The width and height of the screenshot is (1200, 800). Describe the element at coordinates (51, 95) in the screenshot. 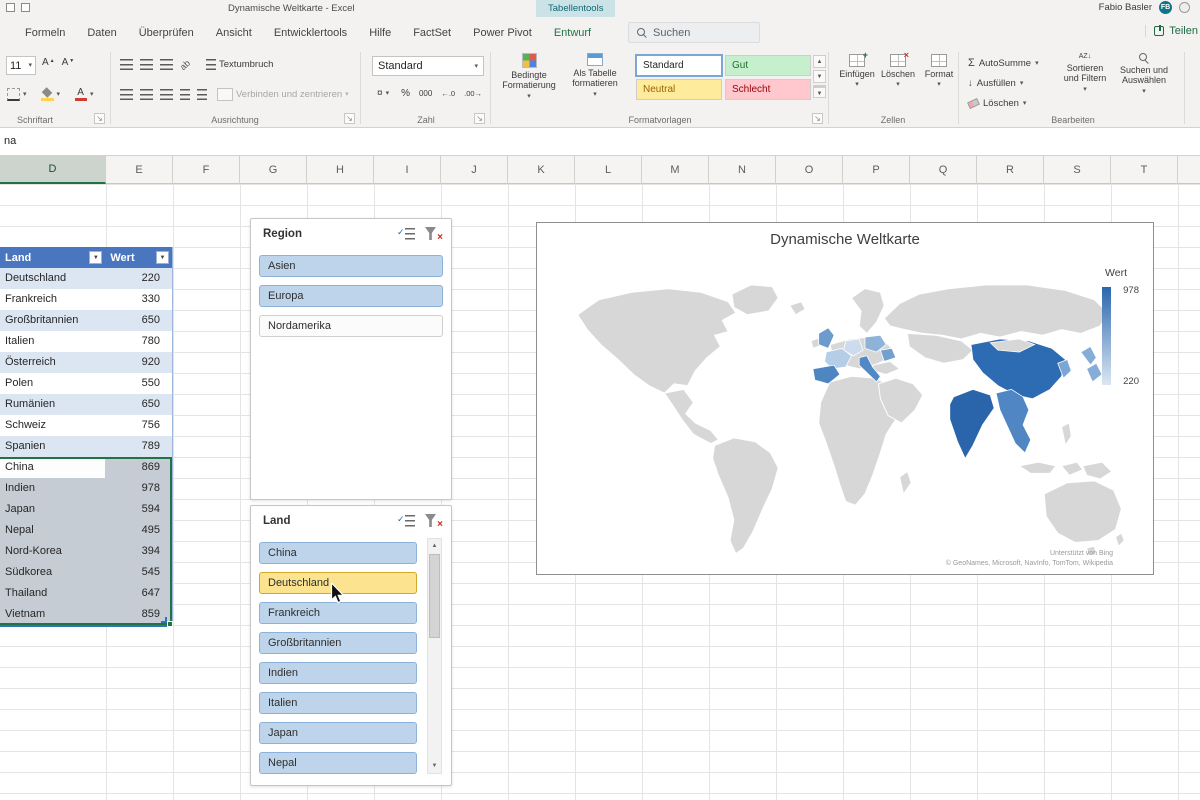

I see `fill-color-button: ▾` at that location.